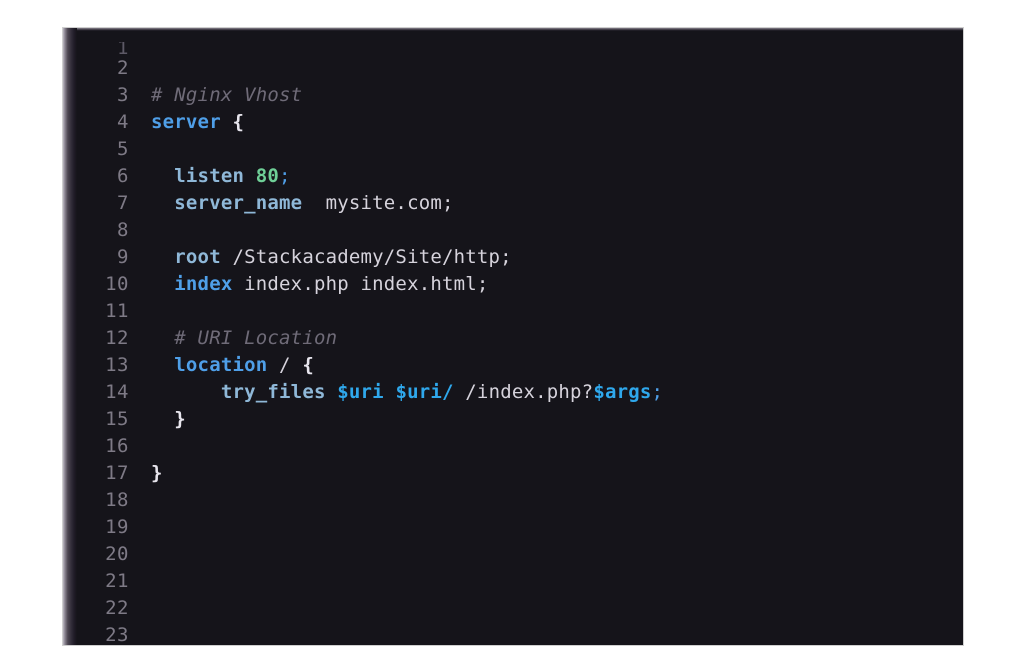 This screenshot has height=669, width=1024. What do you see at coordinates (123, 203) in the screenshot?
I see `line-number: 7` at bounding box center [123, 203].